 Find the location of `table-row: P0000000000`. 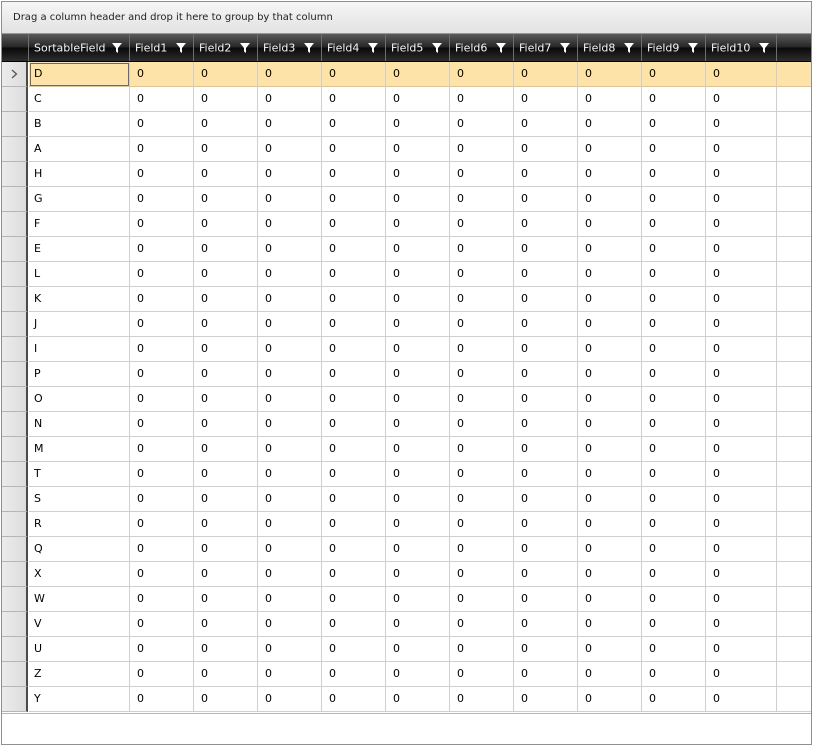

table-row: P0000000000 is located at coordinates (406, 374).